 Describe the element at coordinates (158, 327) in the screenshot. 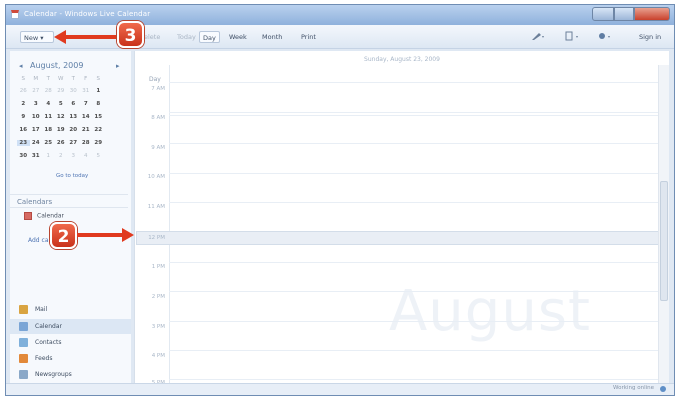

I see `time-label: 3 PM` at that location.